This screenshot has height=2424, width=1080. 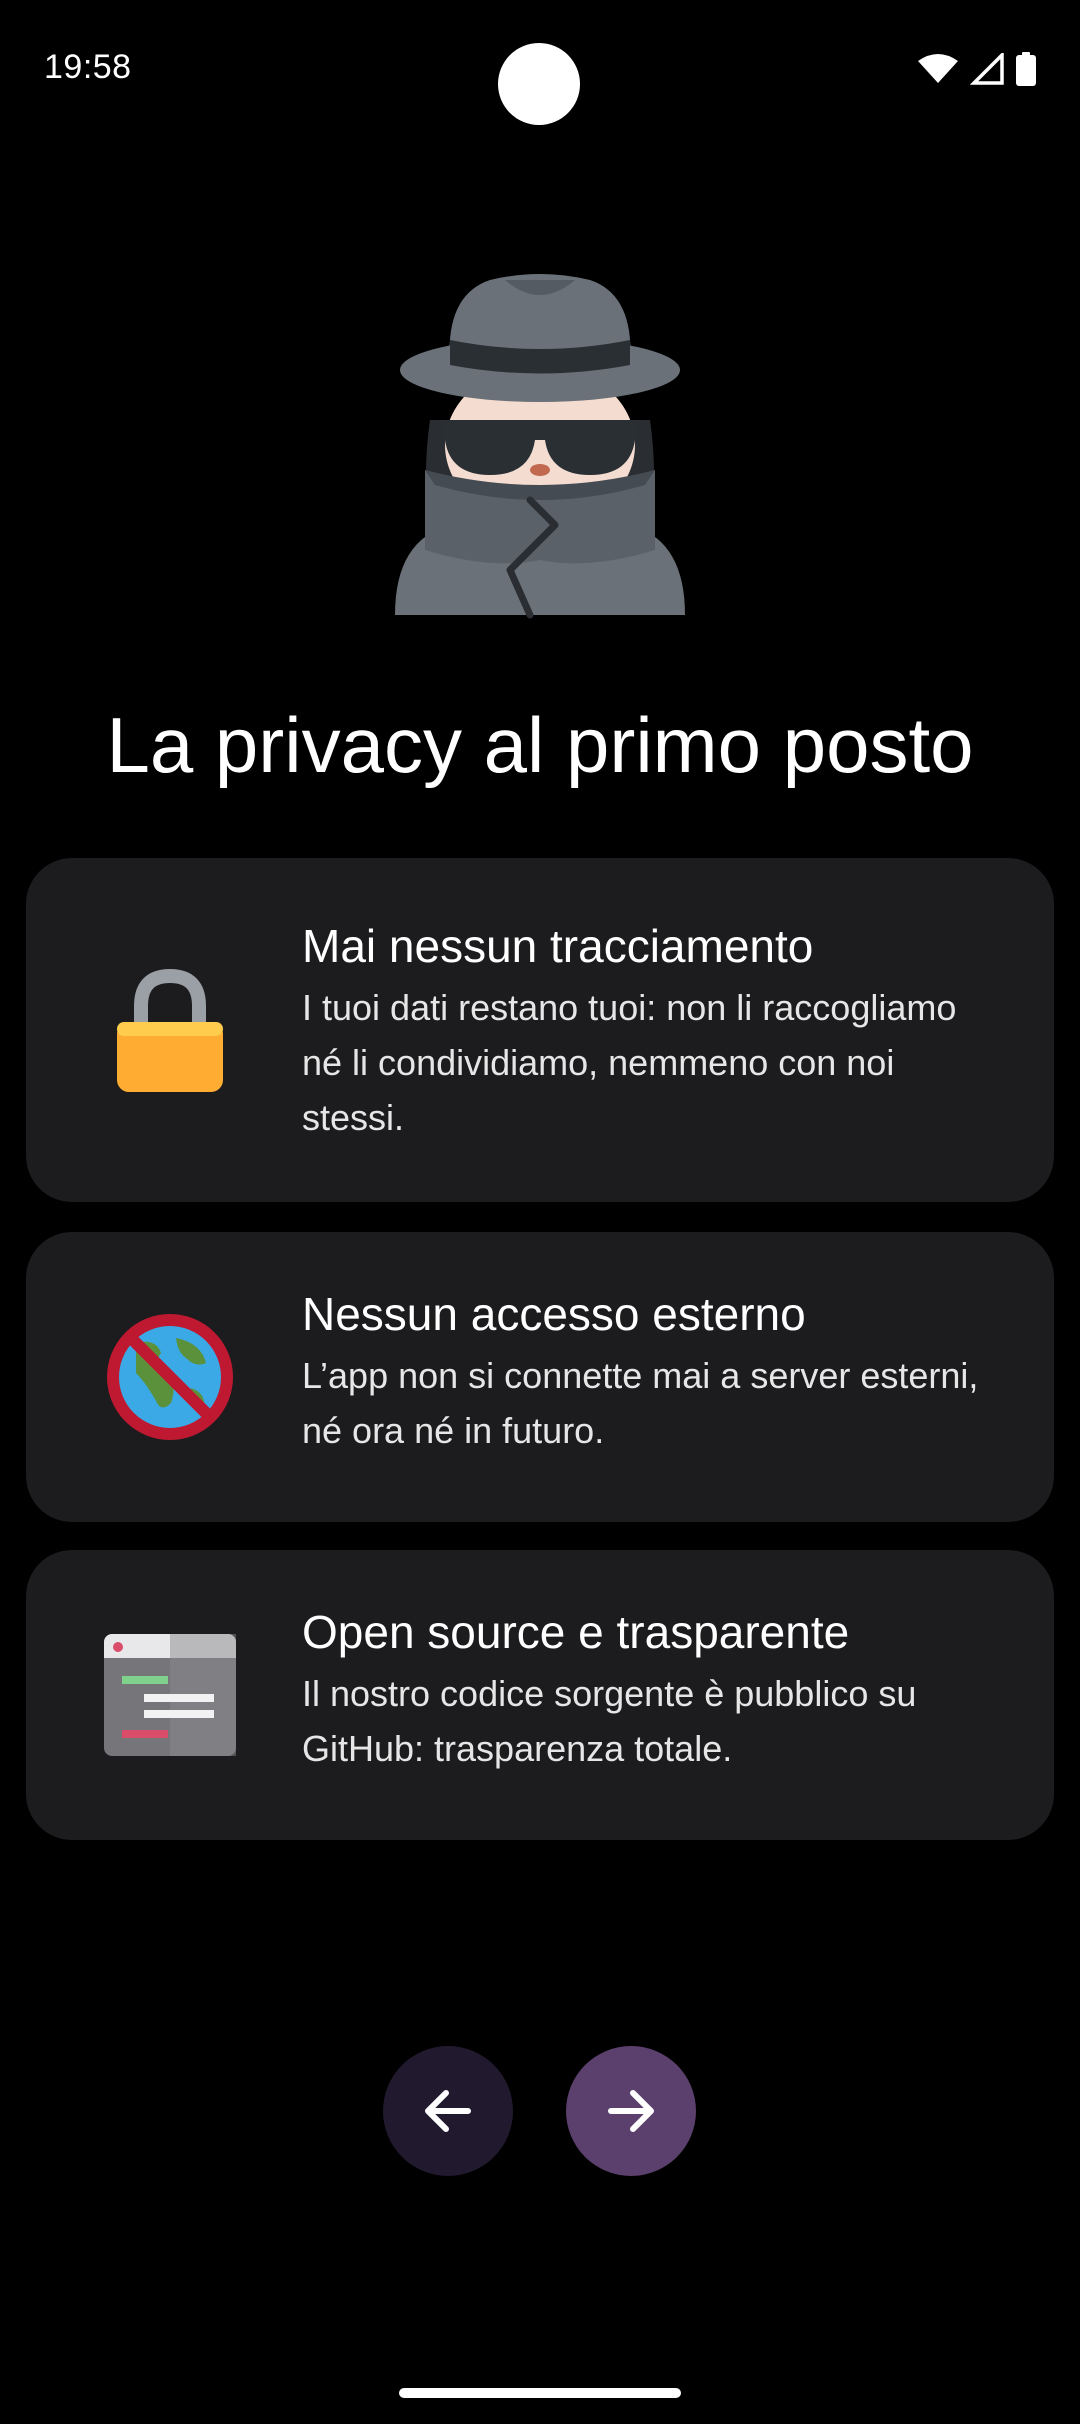 I want to click on card-title: Mai nessun tracciamento, so click(x=558, y=946).